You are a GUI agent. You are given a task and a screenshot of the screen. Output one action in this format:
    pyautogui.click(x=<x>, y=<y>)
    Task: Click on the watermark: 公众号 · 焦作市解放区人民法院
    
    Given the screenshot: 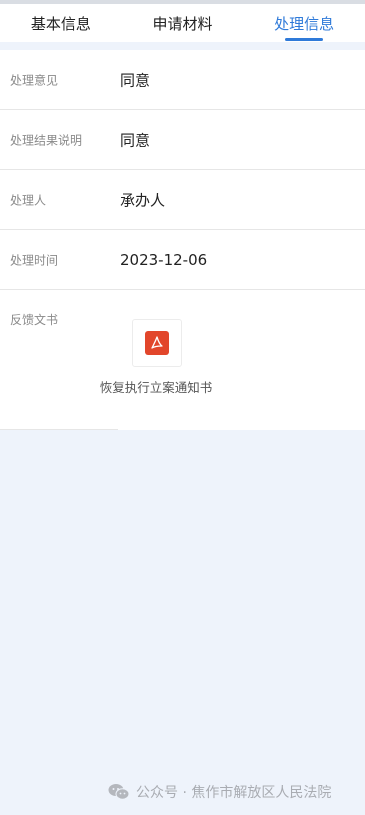 What is the action you would take?
    pyautogui.click(x=219, y=792)
    